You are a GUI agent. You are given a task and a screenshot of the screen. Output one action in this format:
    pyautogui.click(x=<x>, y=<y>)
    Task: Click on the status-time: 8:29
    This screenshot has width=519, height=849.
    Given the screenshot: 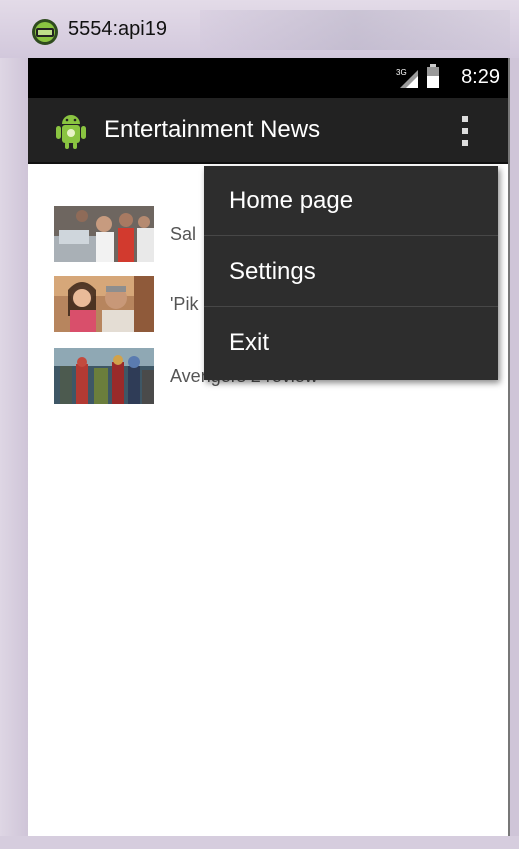 What is the action you would take?
    pyautogui.click(x=480, y=77)
    